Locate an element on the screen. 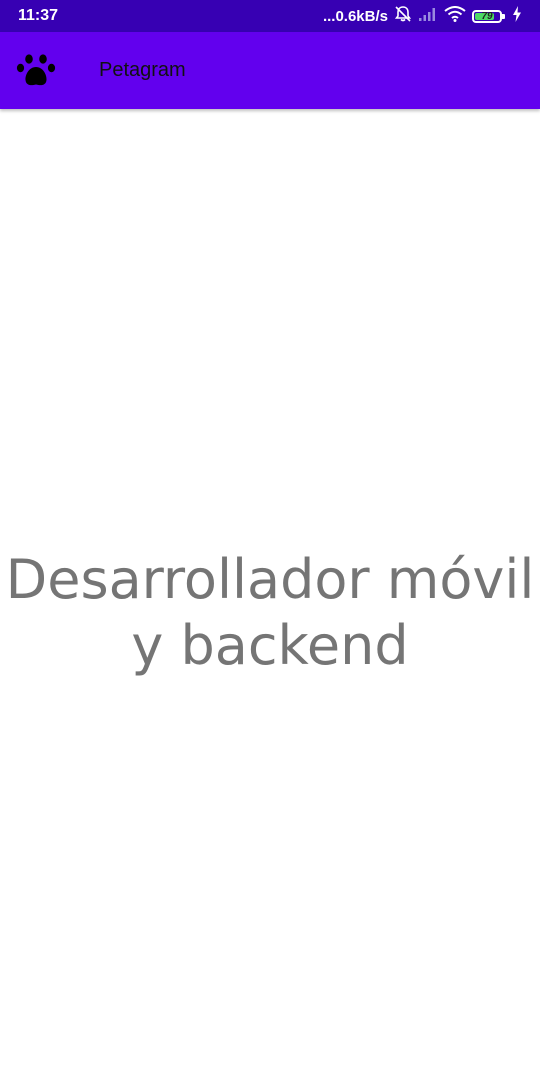  battery-level: 79 is located at coordinates (487, 16).